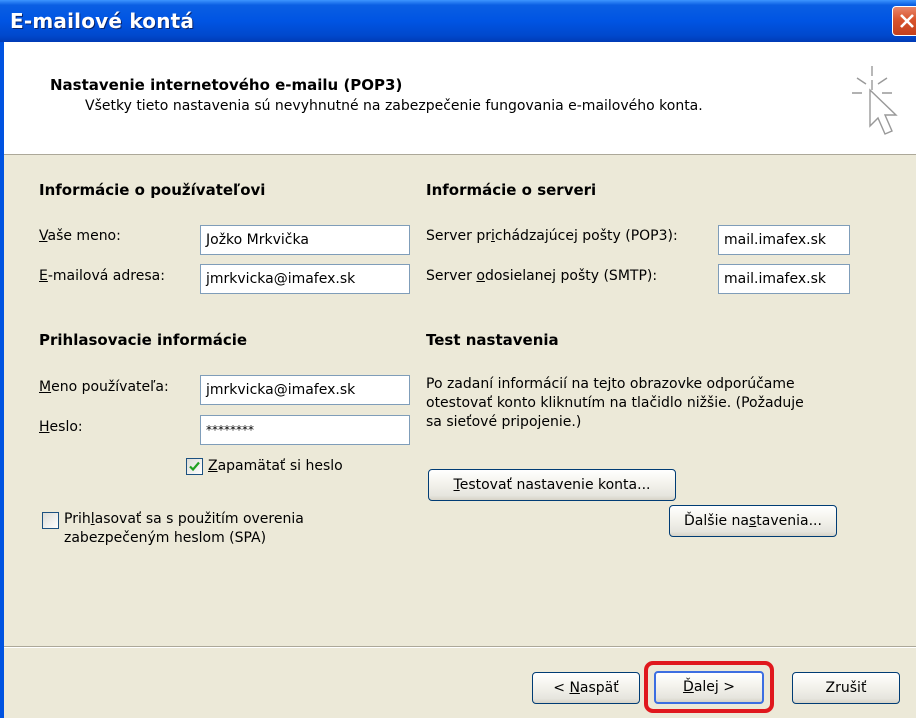  Describe the element at coordinates (875, 100) in the screenshot. I see `pointer-sparkle-icon` at that location.